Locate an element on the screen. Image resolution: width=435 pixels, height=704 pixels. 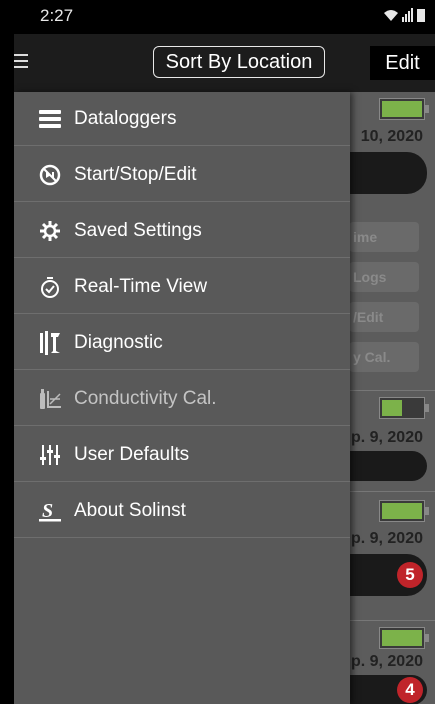
count-badge: 5 is located at coordinates (410, 575).